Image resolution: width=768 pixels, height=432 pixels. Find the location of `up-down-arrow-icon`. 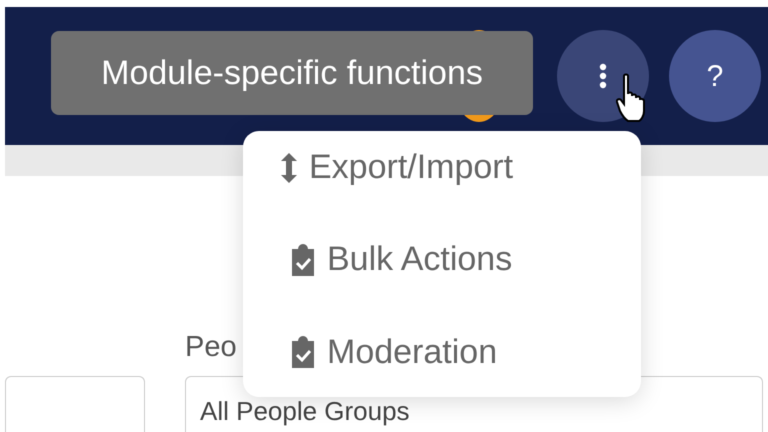

up-down-arrow-icon is located at coordinates (289, 168).